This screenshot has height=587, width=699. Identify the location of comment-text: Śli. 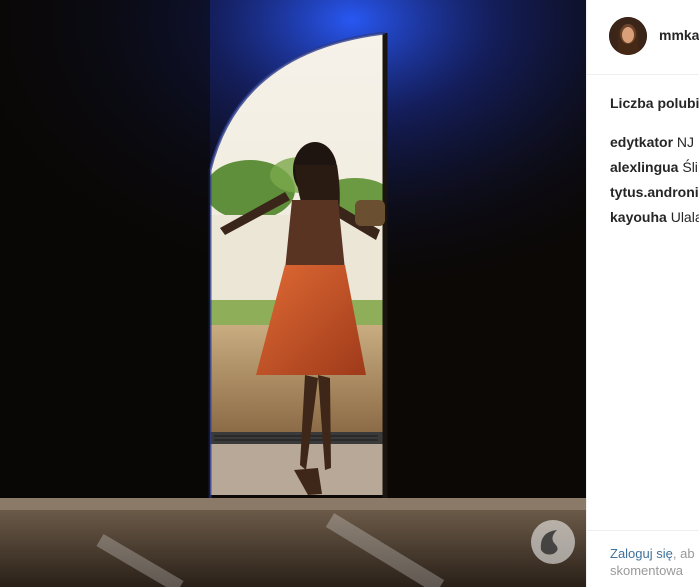
(690, 167).